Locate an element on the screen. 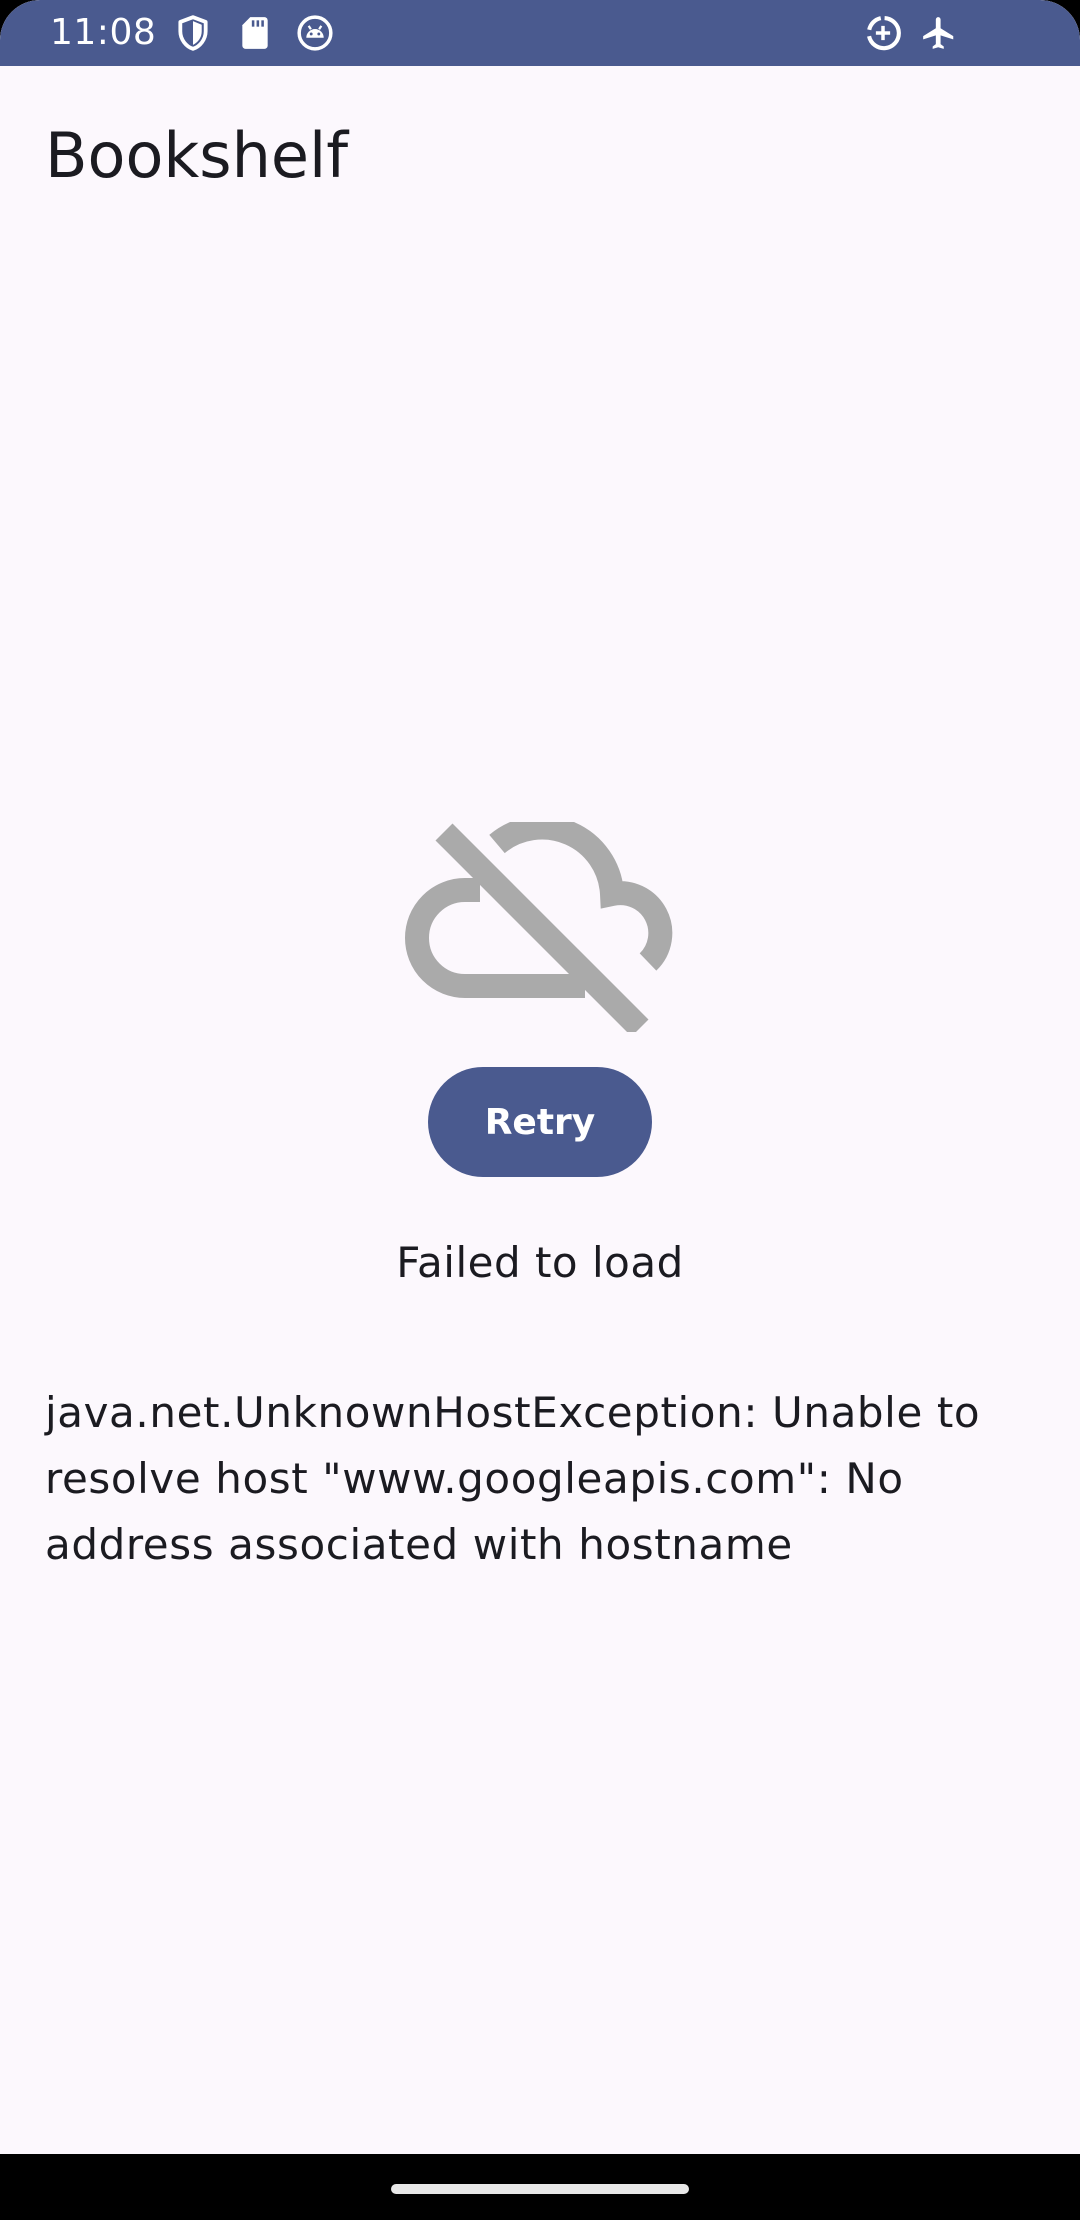  shield-icon is located at coordinates (193, 33).